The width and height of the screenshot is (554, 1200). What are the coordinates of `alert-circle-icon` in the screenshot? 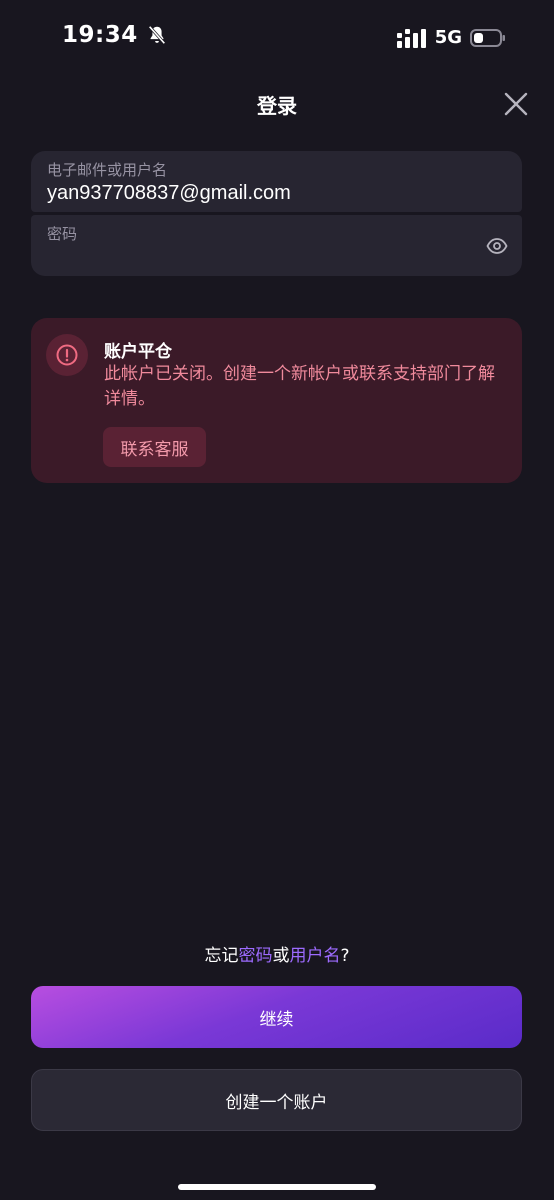 It's located at (67, 355).